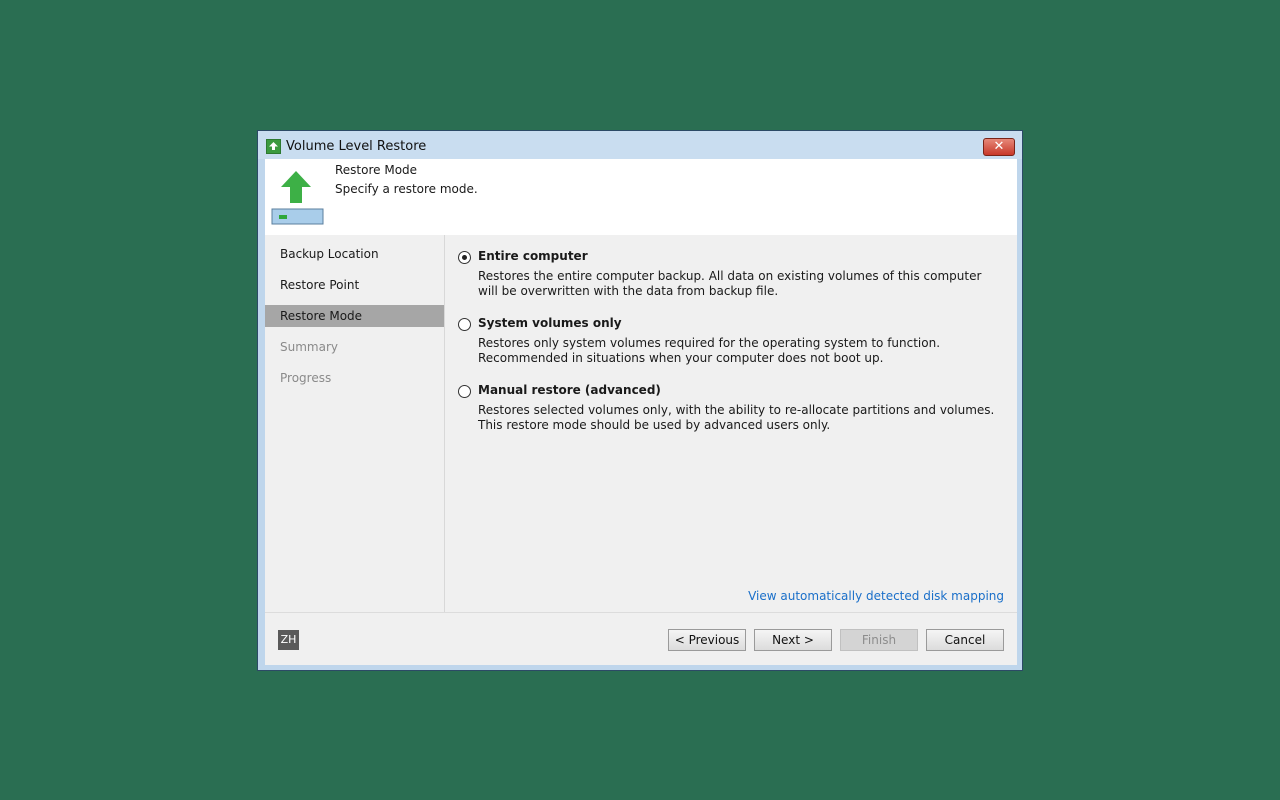 Image resolution: width=1280 pixels, height=800 pixels. Describe the element at coordinates (707, 640) in the screenshot. I see `previous-button: < Previous` at that location.